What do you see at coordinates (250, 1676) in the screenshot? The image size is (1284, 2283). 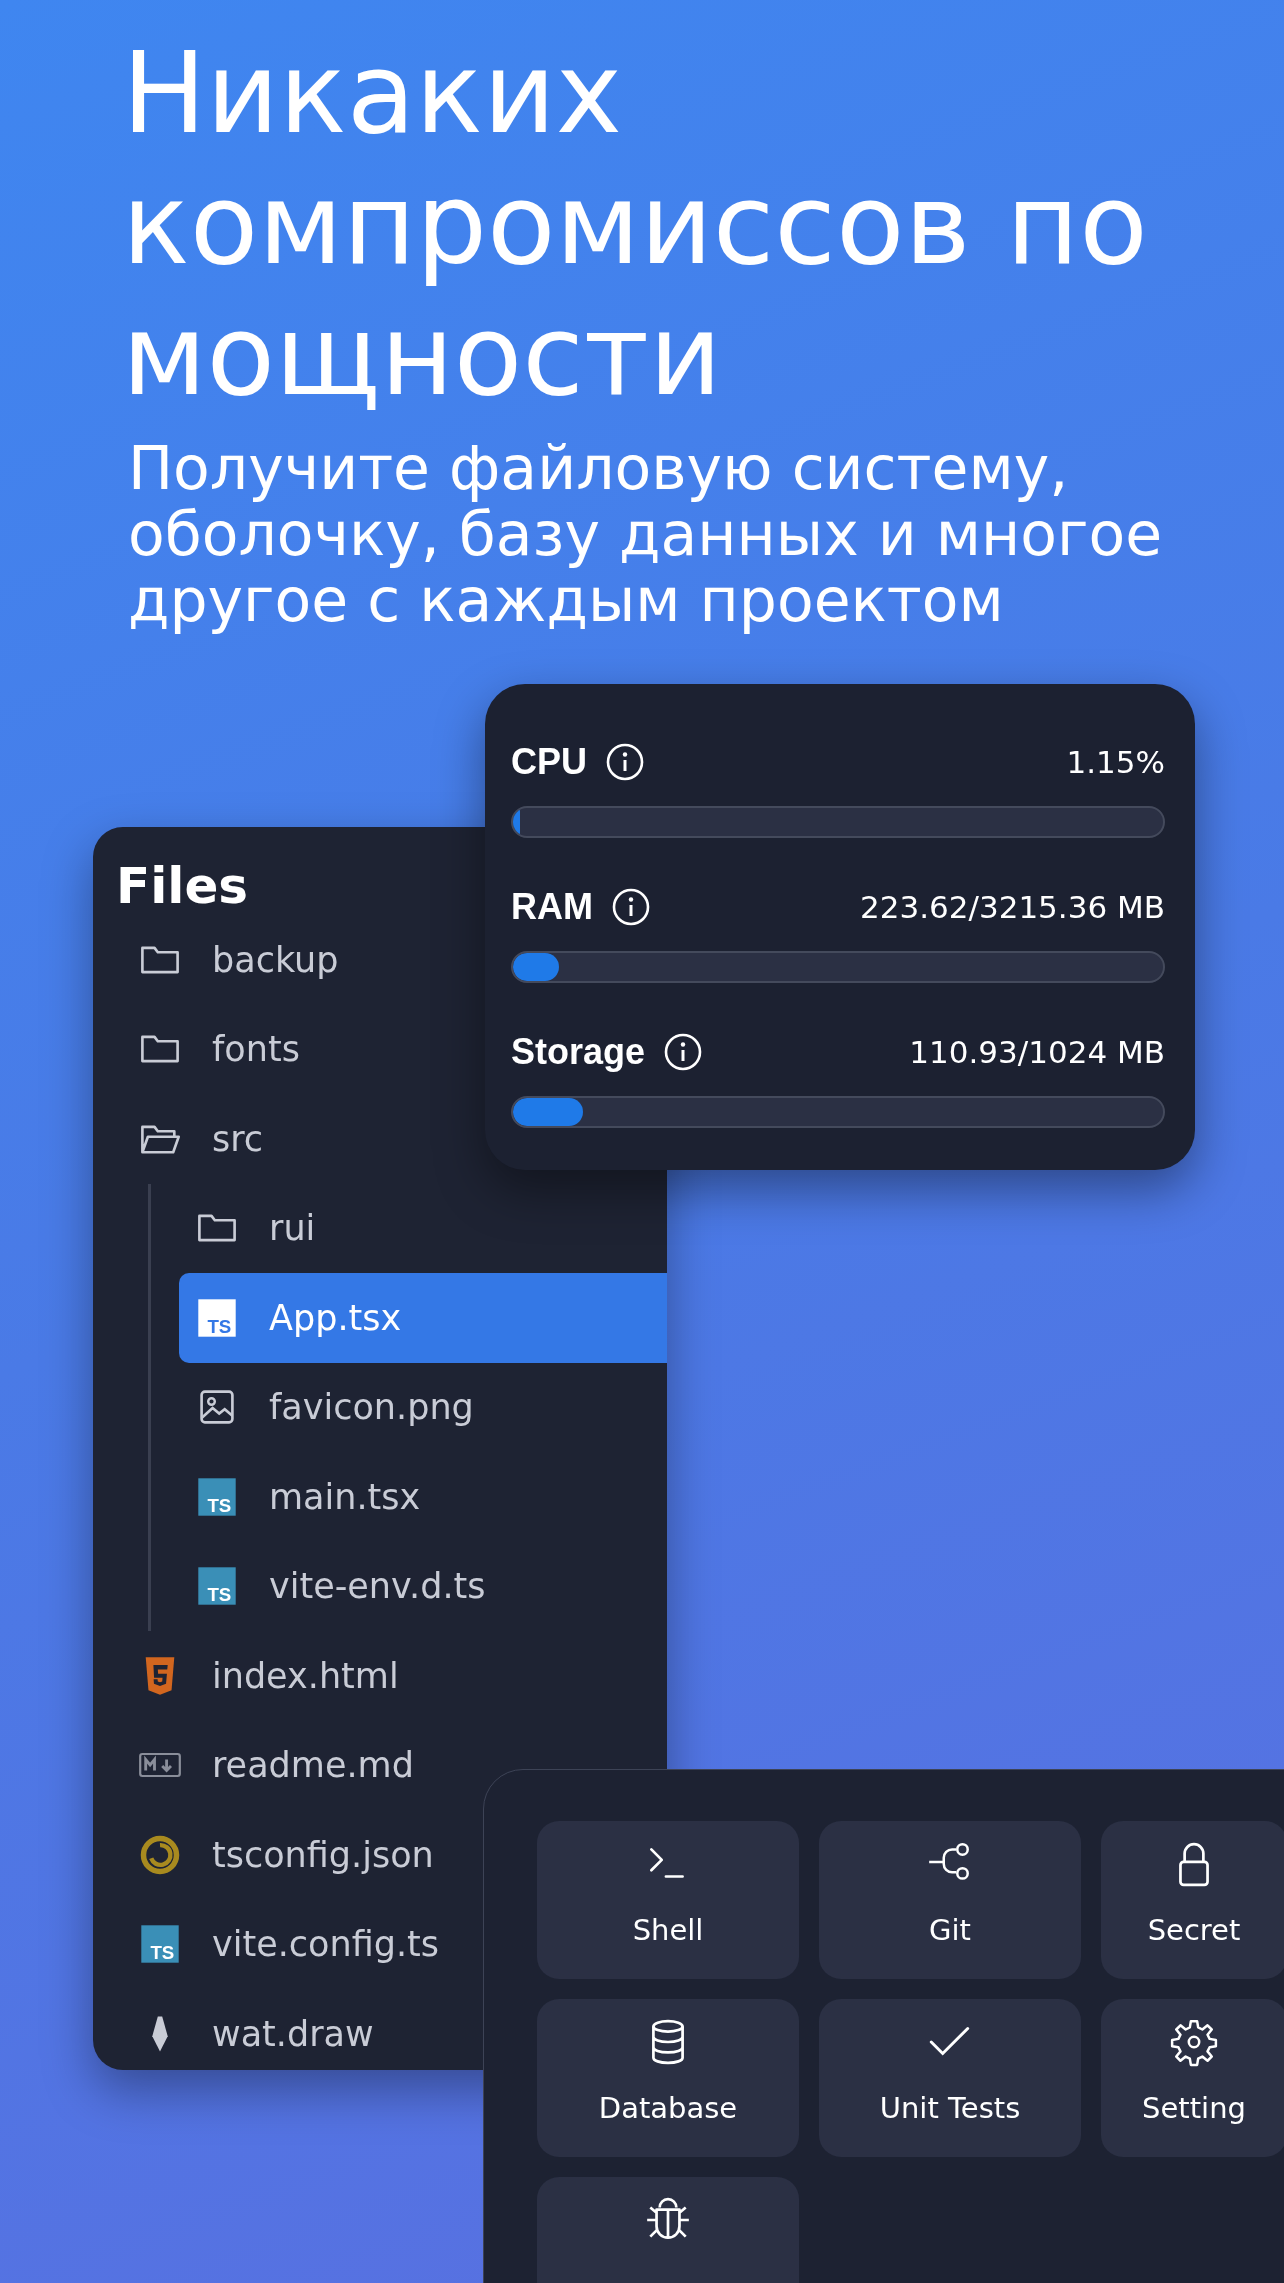 I see `file-item: index.html` at bounding box center [250, 1676].